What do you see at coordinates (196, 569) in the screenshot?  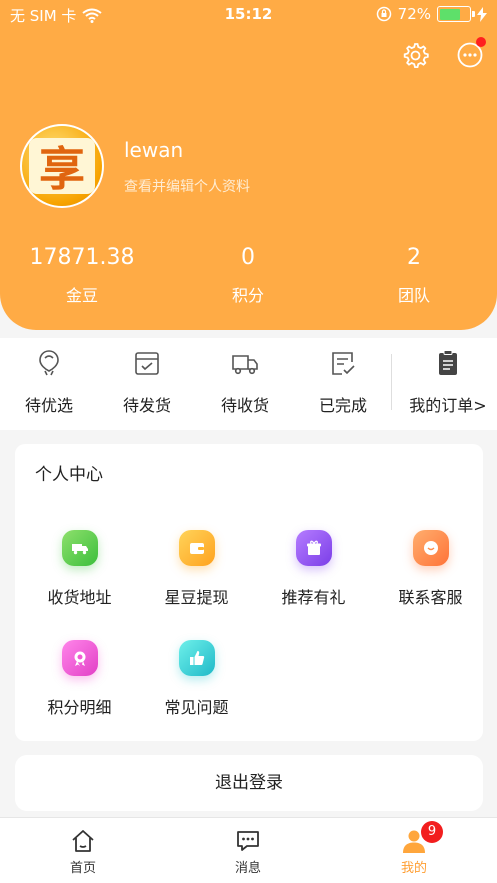 I see `star-bean-withdraw-item: 星豆提现` at bounding box center [196, 569].